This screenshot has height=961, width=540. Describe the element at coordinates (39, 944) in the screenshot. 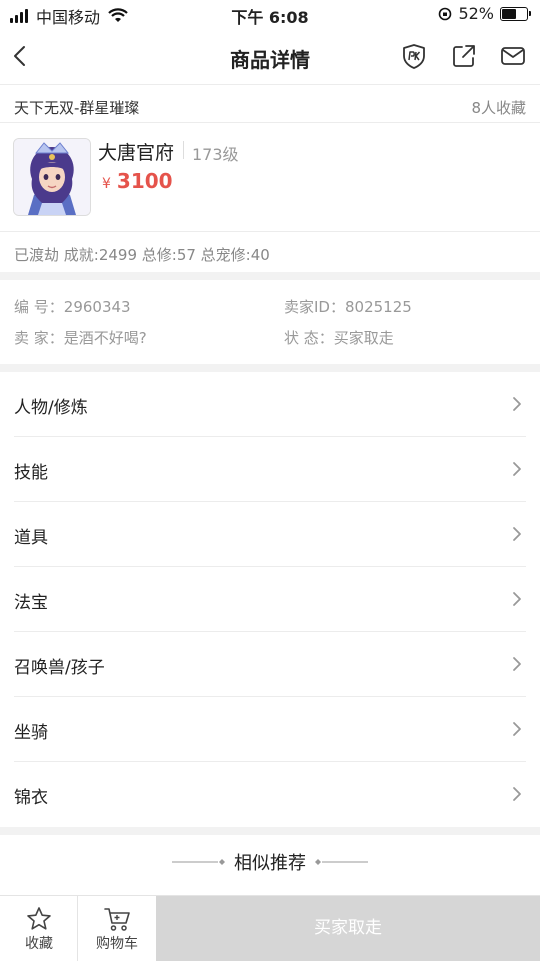

I see `favorite-label: 收藏` at that location.